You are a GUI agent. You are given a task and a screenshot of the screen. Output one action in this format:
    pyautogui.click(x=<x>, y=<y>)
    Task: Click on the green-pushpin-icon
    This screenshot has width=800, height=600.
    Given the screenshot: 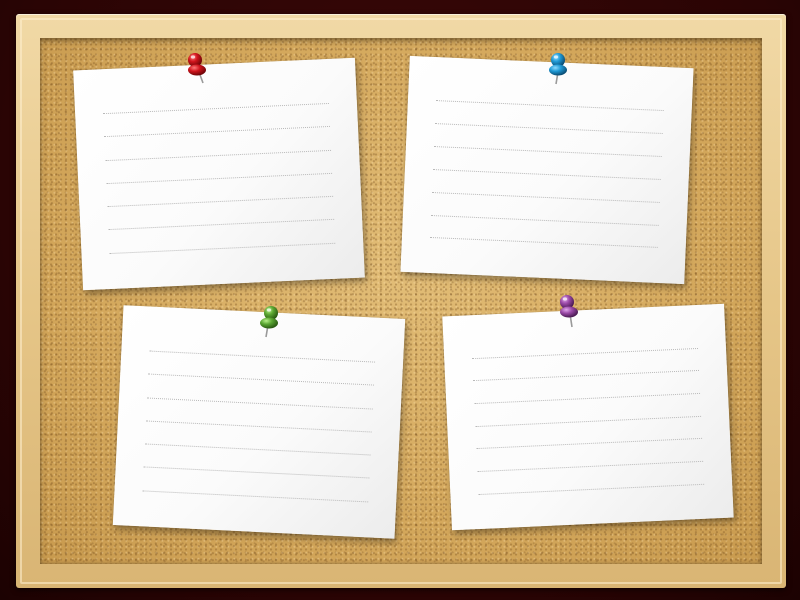 What is the action you would take?
    pyautogui.click(x=270, y=321)
    